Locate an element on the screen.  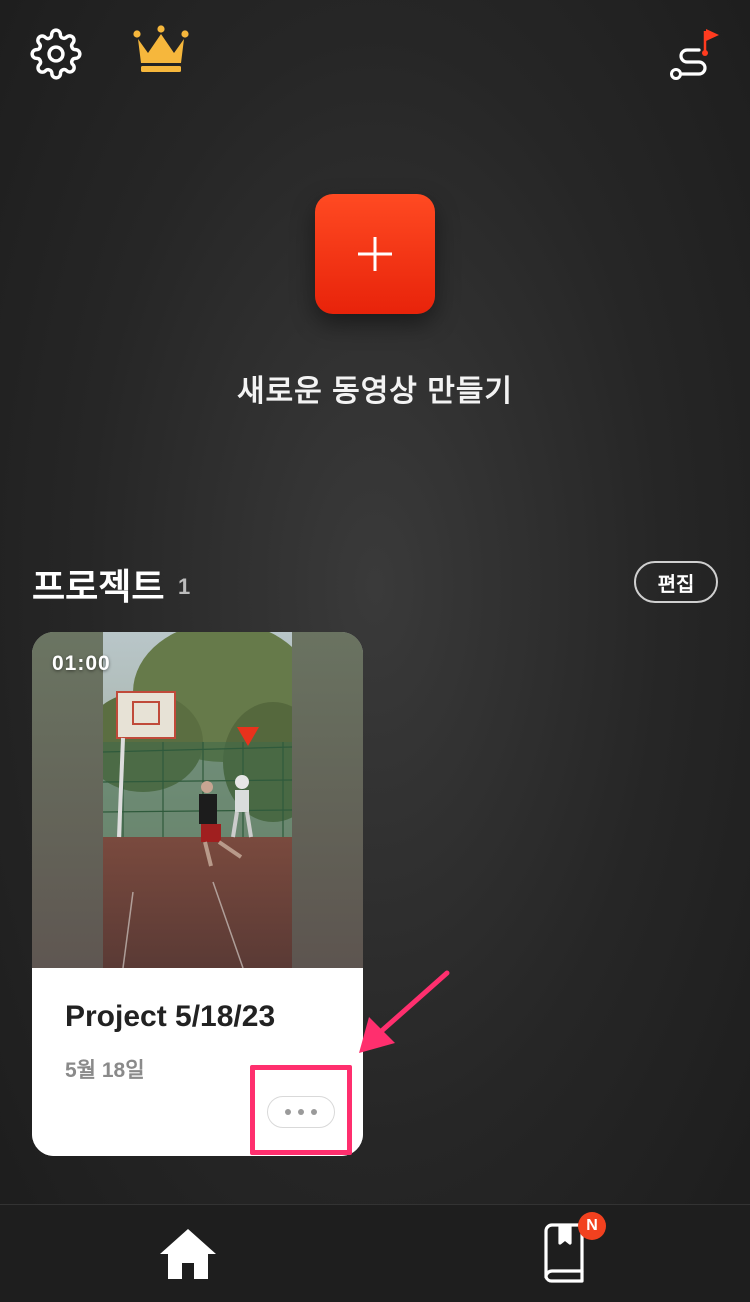
project-thumbnail: 01:00 is located at coordinates (197, 800).